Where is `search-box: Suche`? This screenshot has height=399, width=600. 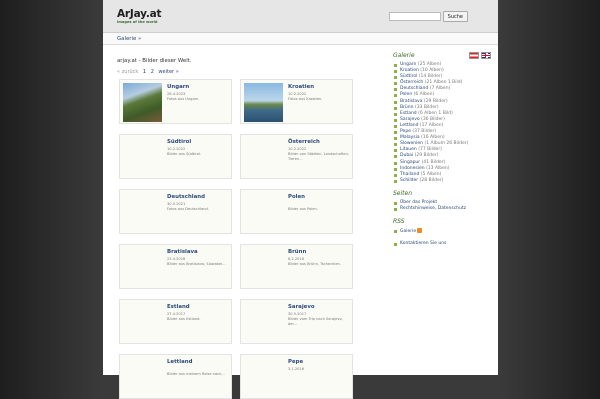 search-box: Suche is located at coordinates (428, 16).